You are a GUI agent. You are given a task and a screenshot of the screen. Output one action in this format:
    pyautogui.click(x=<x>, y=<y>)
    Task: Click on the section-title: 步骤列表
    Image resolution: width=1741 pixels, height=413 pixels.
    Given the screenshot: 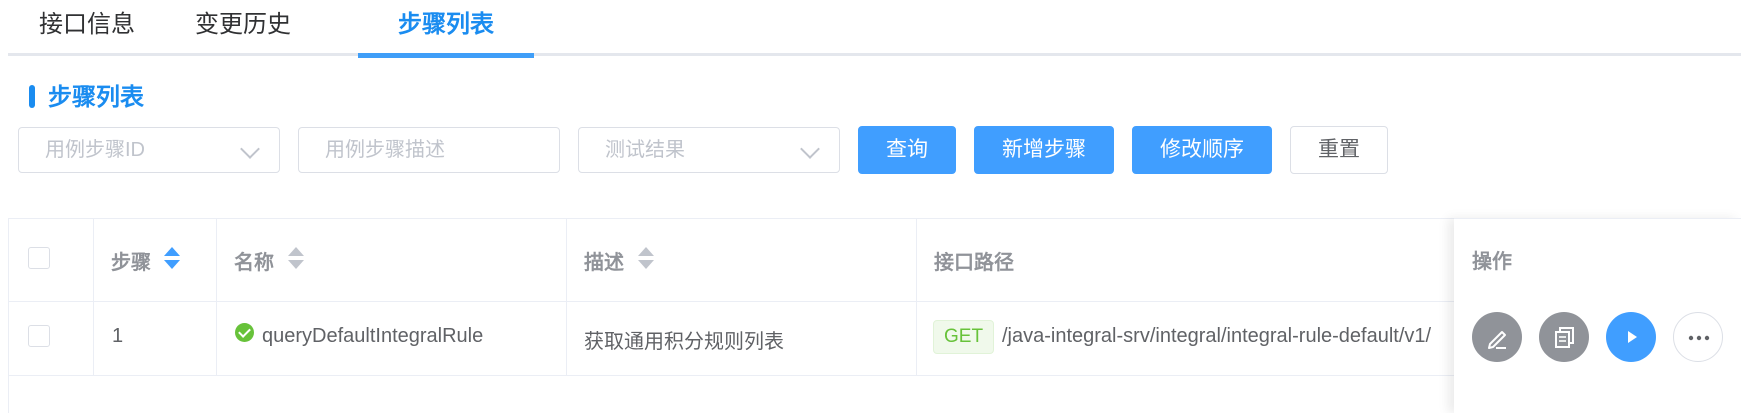 What is the action you would take?
    pyautogui.click(x=96, y=97)
    